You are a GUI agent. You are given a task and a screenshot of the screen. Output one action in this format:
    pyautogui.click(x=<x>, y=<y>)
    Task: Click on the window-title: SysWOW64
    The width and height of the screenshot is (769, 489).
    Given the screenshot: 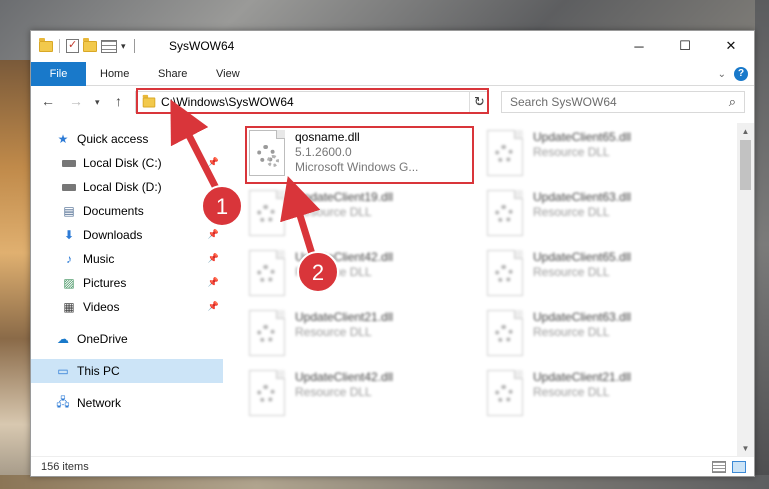 What is the action you would take?
    pyautogui.click(x=202, y=46)
    